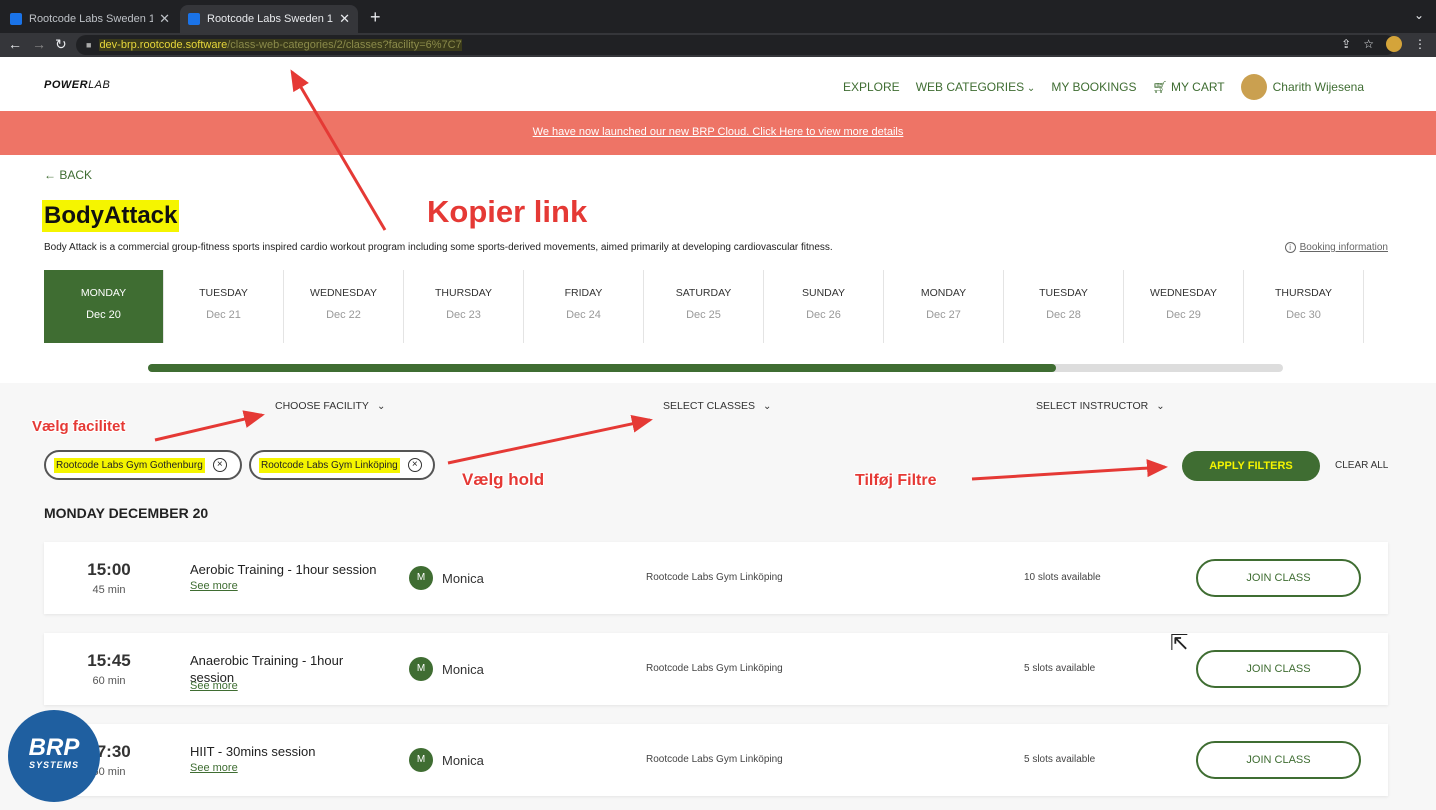 The image size is (1436, 810). Describe the element at coordinates (976, 87) in the screenshot. I see `nav-web-categories: WEB CATEGORIES` at that location.